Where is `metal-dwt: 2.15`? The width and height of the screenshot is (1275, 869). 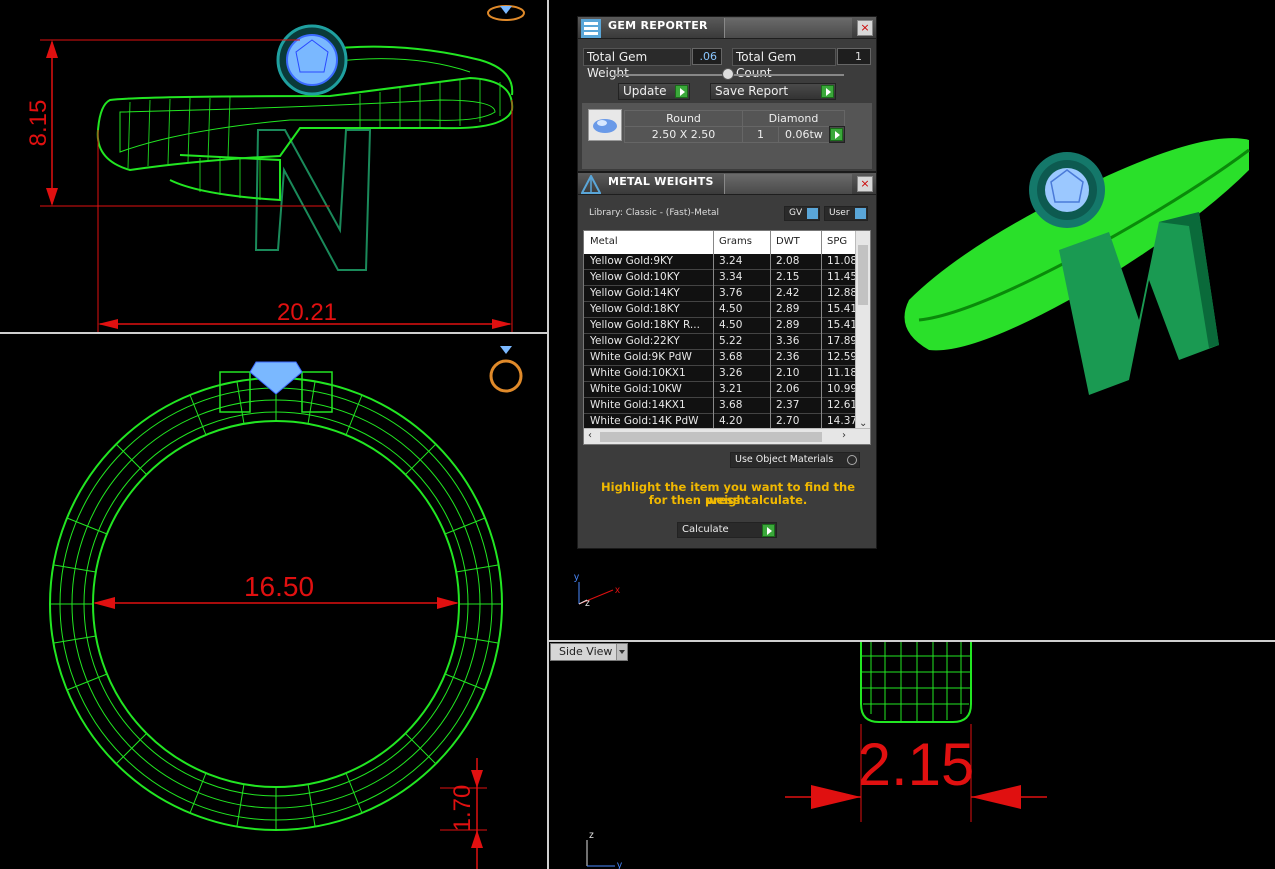 metal-dwt: 2.15 is located at coordinates (788, 277).